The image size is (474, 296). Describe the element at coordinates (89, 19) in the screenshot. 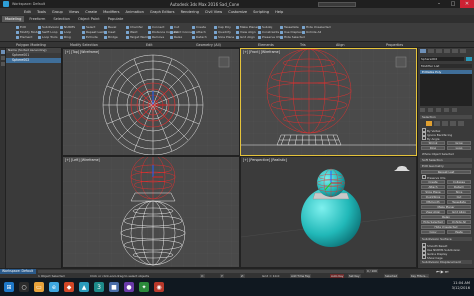

I see `tab-object-paint: Object Paint` at that location.